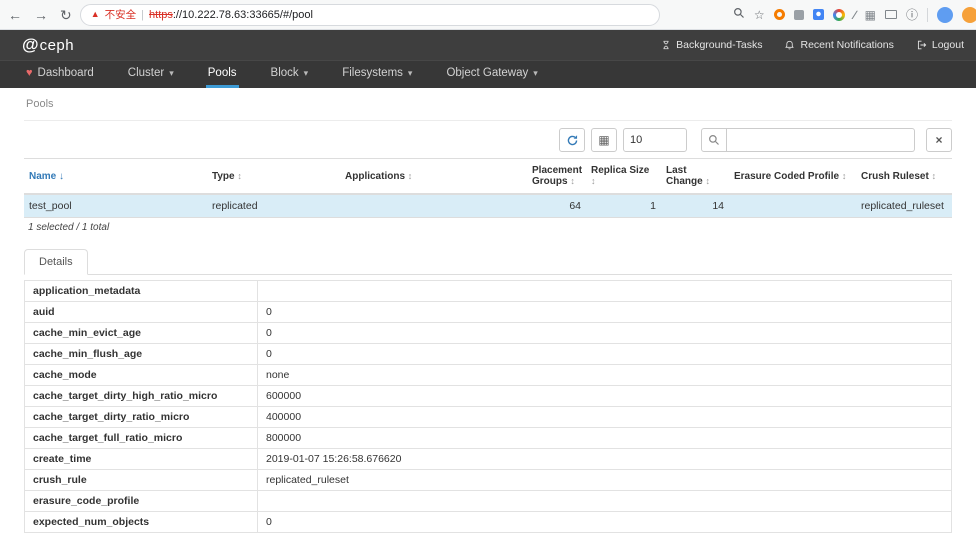 The width and height of the screenshot is (976, 533). I want to click on logout-button: Logout, so click(940, 45).